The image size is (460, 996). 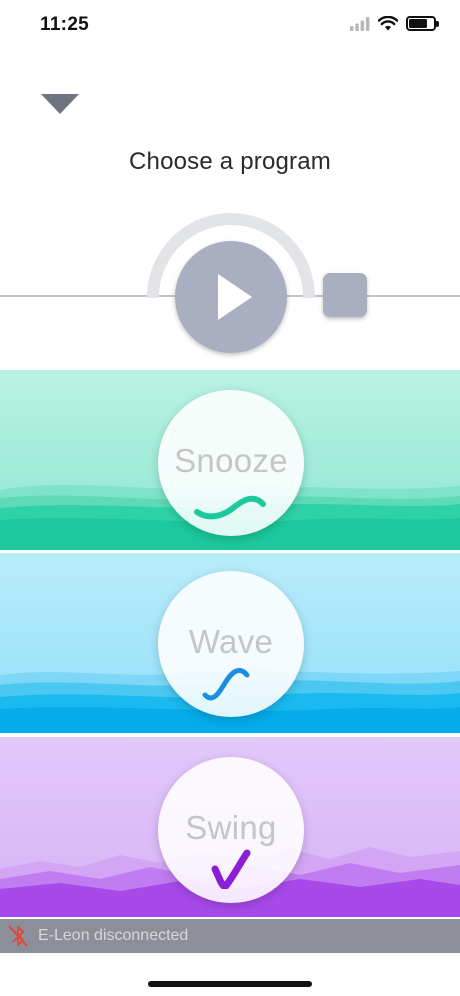 I want to click on snooze-wave-icon, so click(x=230, y=507).